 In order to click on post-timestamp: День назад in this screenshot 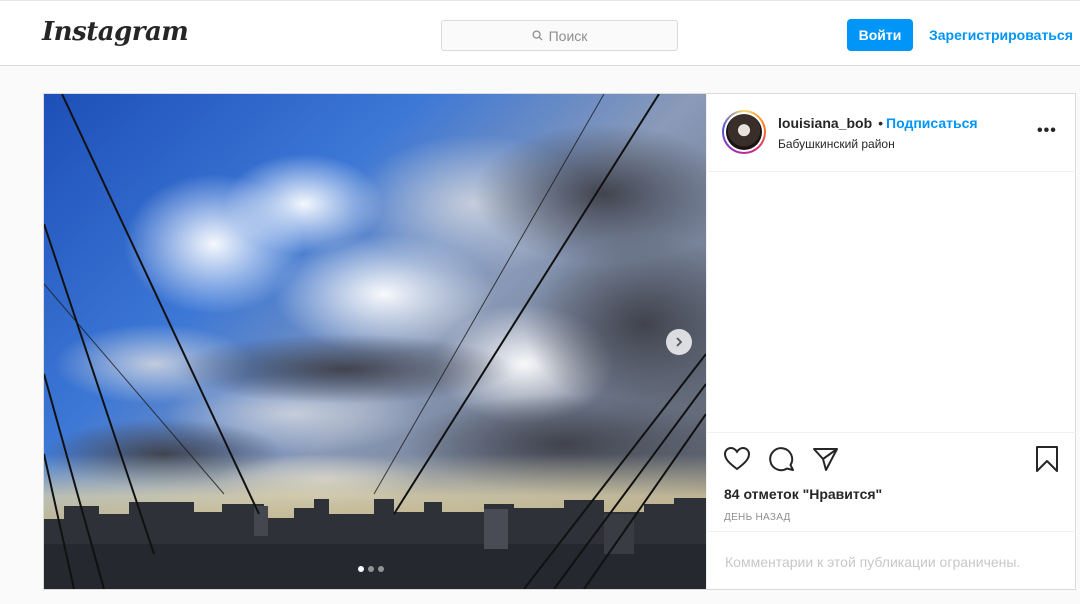, I will do `click(757, 517)`.